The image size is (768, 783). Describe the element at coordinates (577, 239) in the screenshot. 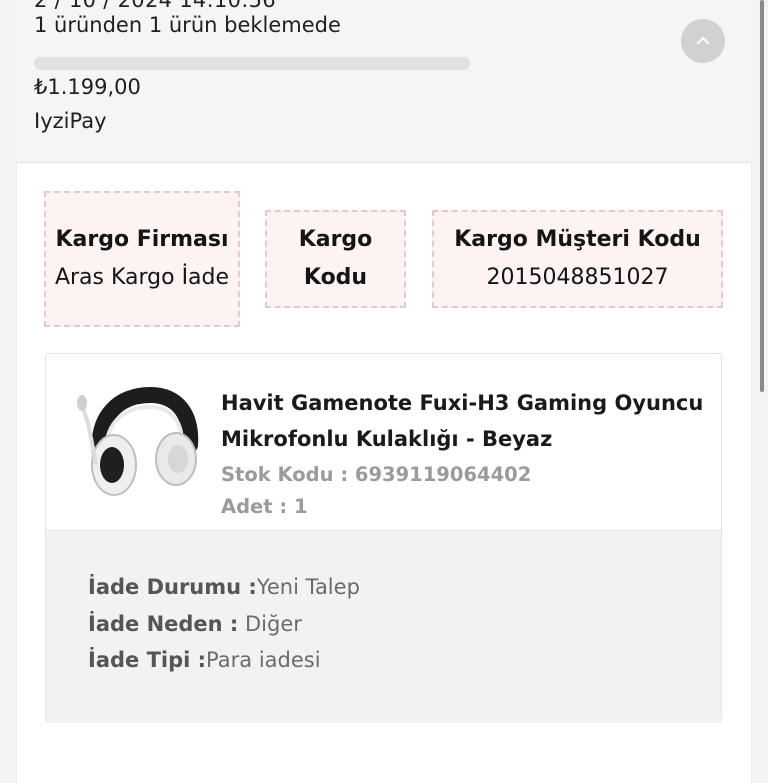

I see `cargo-customer-code-label: Kargo Müşteri Kodu` at that location.